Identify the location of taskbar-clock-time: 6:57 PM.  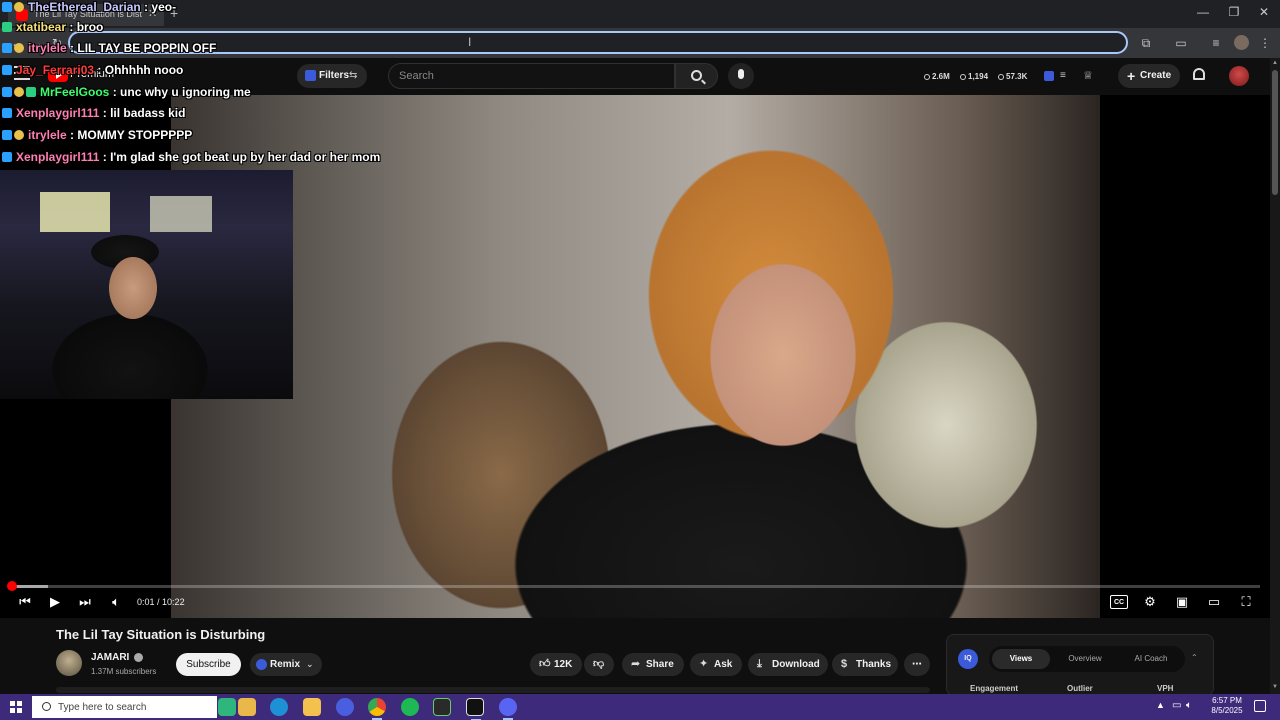
(1227, 700).